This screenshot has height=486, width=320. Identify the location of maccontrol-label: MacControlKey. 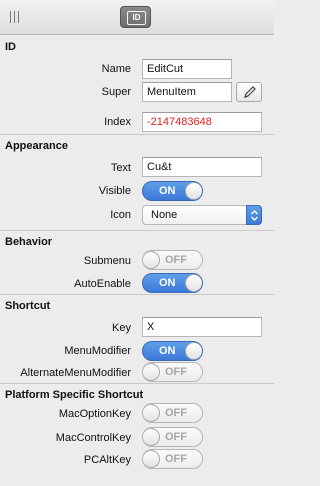
(93, 438).